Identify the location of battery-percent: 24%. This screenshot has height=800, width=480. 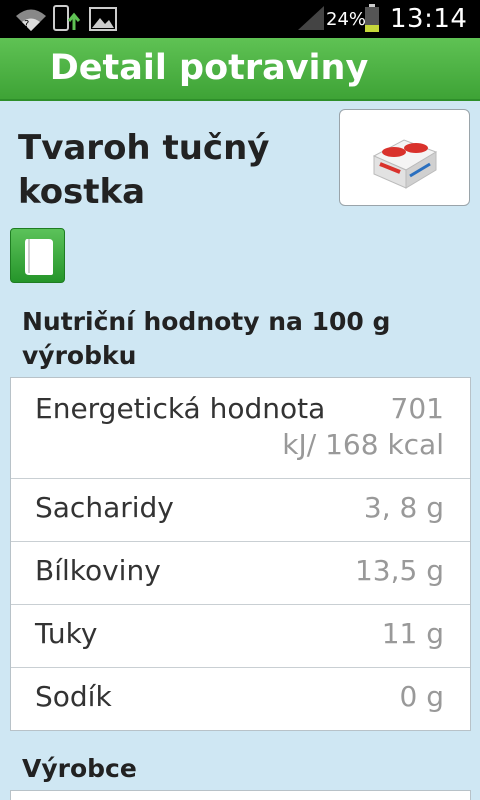
(346, 19).